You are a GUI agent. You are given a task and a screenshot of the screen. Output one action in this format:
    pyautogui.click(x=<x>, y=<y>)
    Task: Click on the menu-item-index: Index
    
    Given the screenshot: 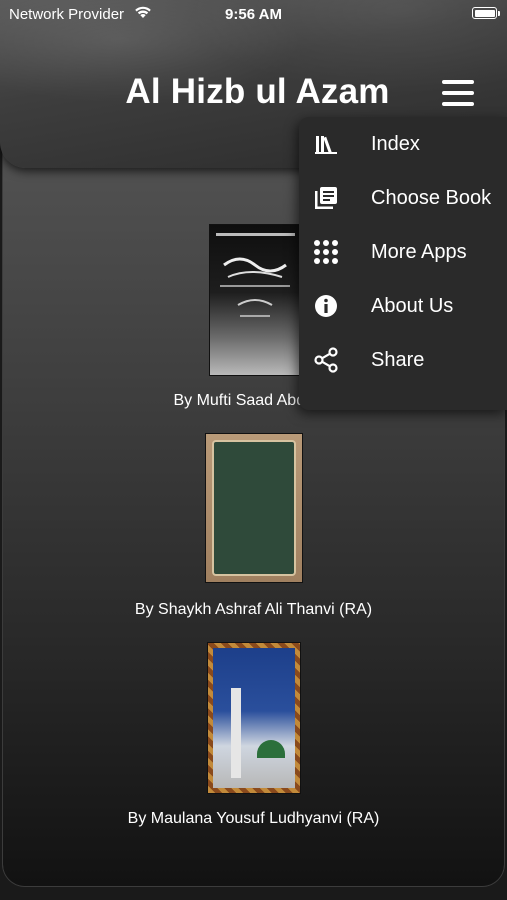 What is the action you would take?
    pyautogui.click(x=403, y=144)
    